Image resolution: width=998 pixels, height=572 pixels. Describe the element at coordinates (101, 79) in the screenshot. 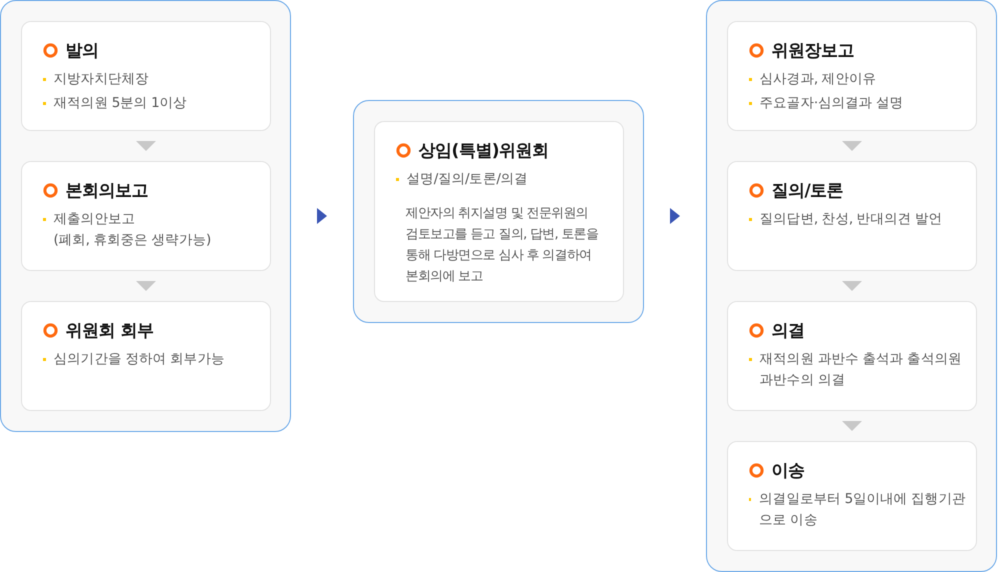

I see `step-text: 지방자치단체장` at that location.